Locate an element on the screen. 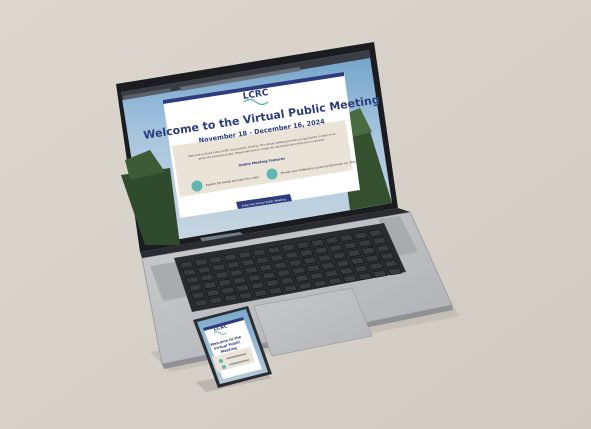 The height and width of the screenshot is (429, 591). phone-comment-icon is located at coordinates (224, 367).